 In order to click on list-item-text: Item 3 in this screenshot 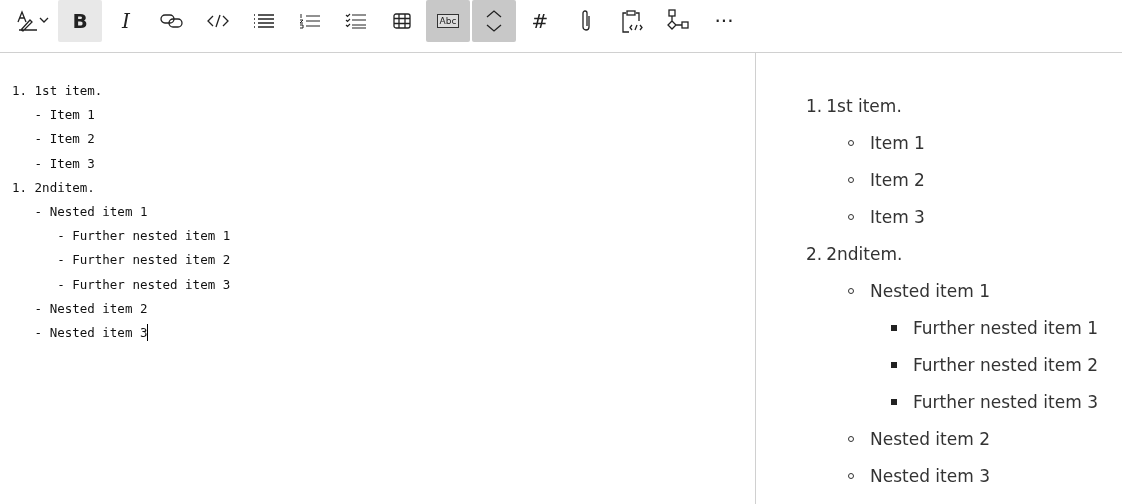, I will do `click(897, 216)`.